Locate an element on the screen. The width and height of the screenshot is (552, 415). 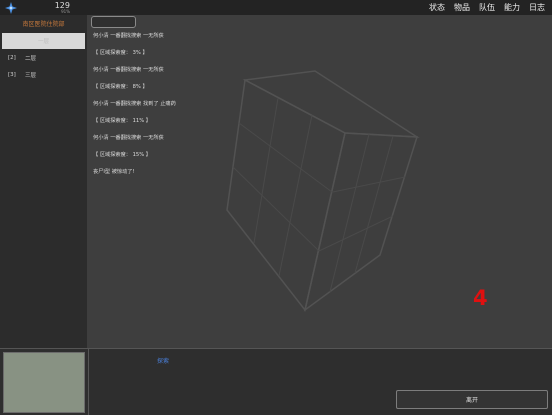
main-menu: 状态 物品 队伍 能力 日志 is located at coordinates (487, 7).